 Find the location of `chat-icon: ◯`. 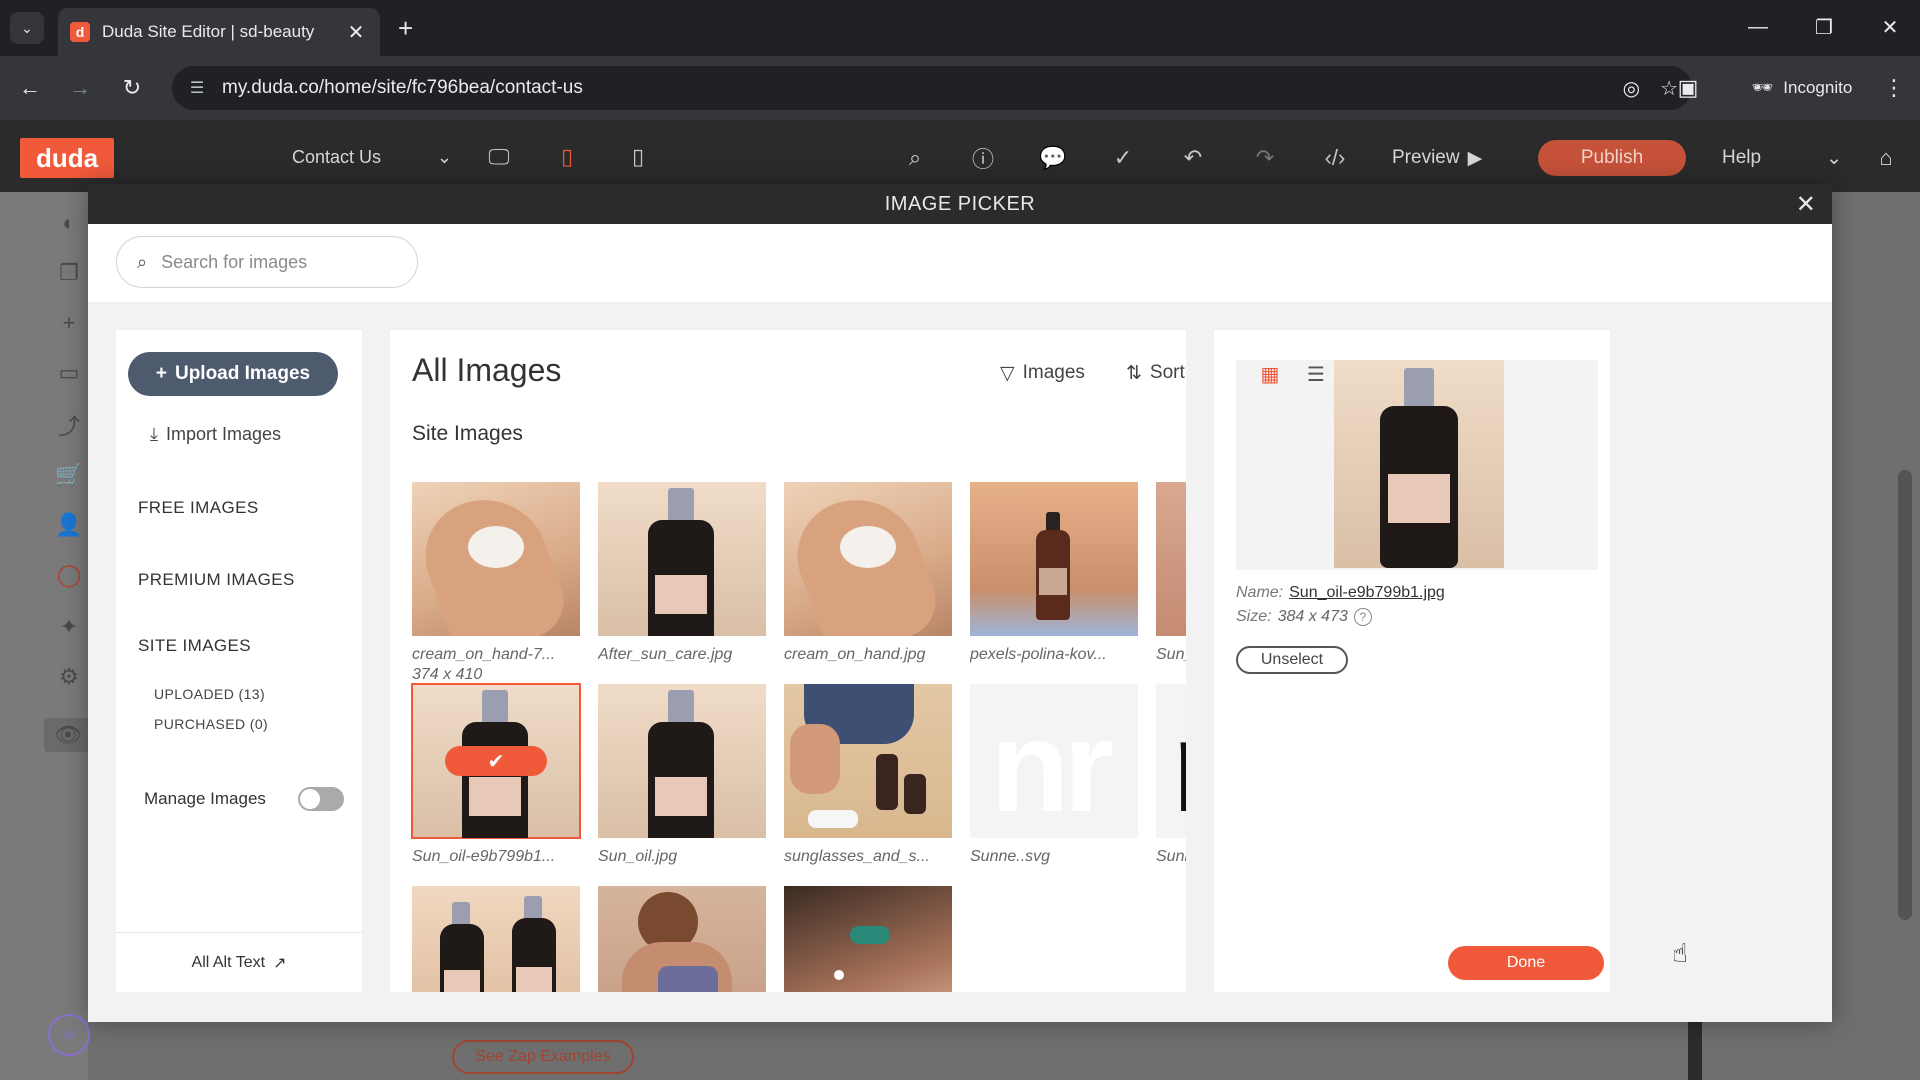

chat-icon: ◯ is located at coordinates (69, 575).